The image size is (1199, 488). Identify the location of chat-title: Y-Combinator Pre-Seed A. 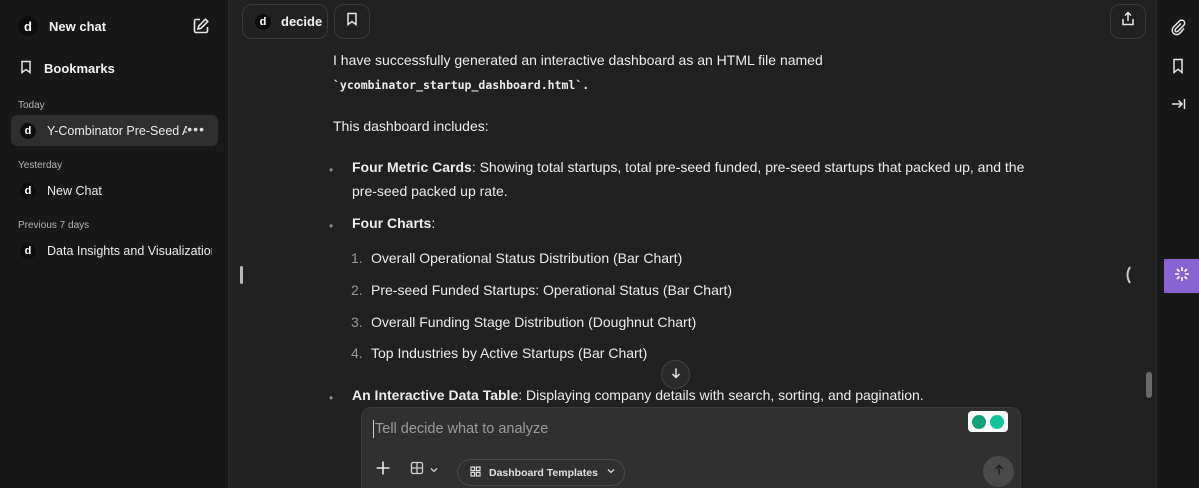
(117, 130).